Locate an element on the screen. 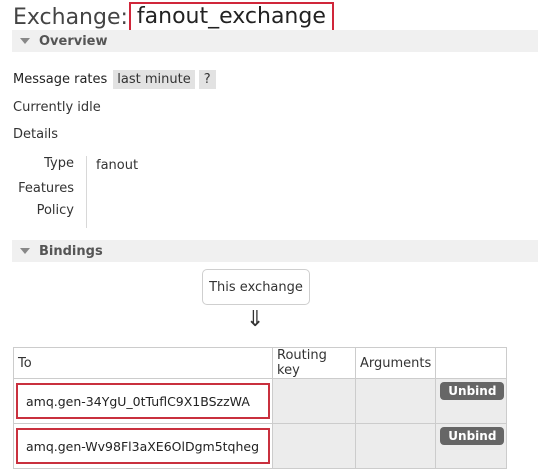 This screenshot has width=538, height=469. rate-window-button: last minute is located at coordinates (154, 79).